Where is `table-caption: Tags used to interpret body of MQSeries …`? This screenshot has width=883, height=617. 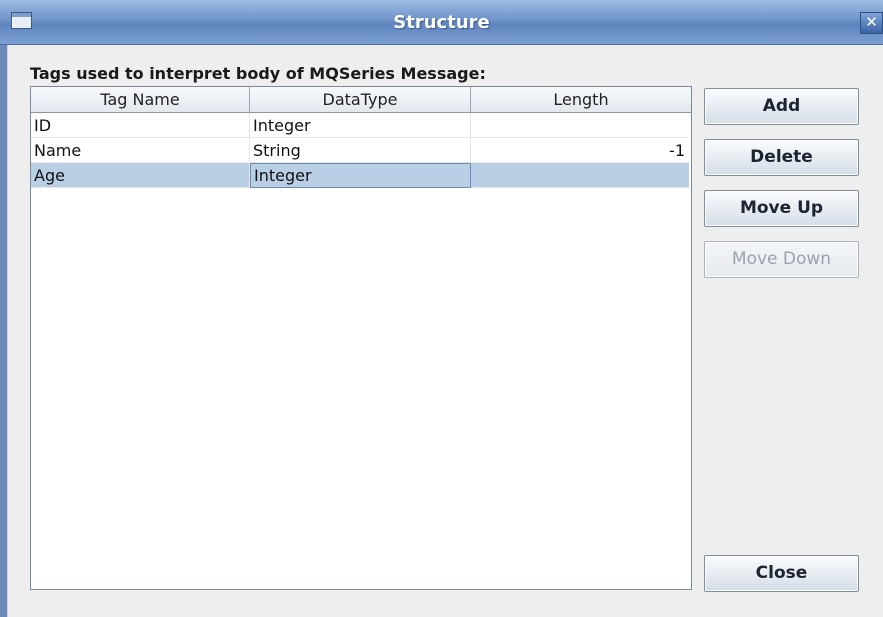 table-caption: Tags used to interpret body of MQSeries … is located at coordinates (258, 73).